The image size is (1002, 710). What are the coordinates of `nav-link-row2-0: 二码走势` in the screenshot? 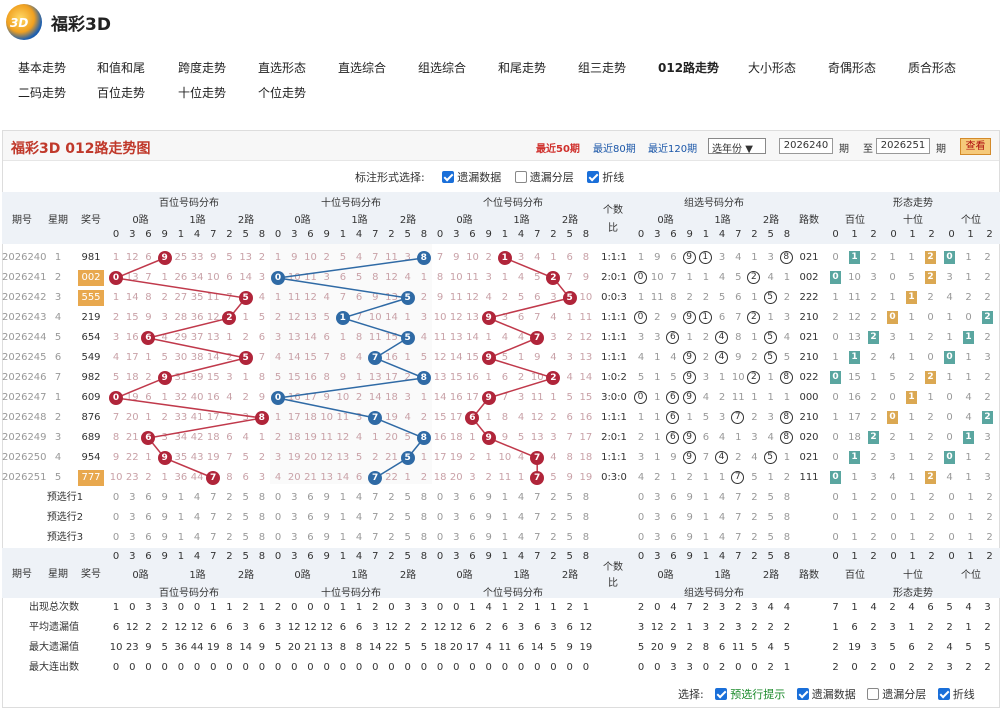 It's located at (42, 92).